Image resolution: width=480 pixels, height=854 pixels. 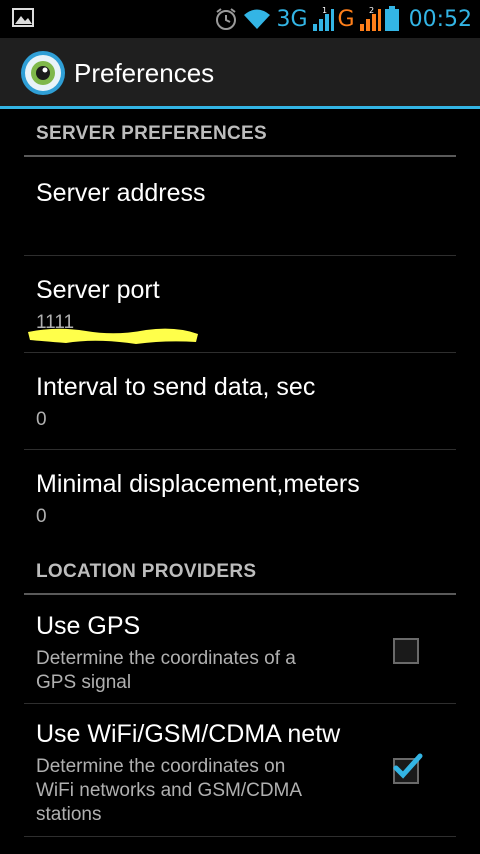 I want to click on pref-title: Use WiFi/GSM/CDMA netw, so click(x=188, y=734).